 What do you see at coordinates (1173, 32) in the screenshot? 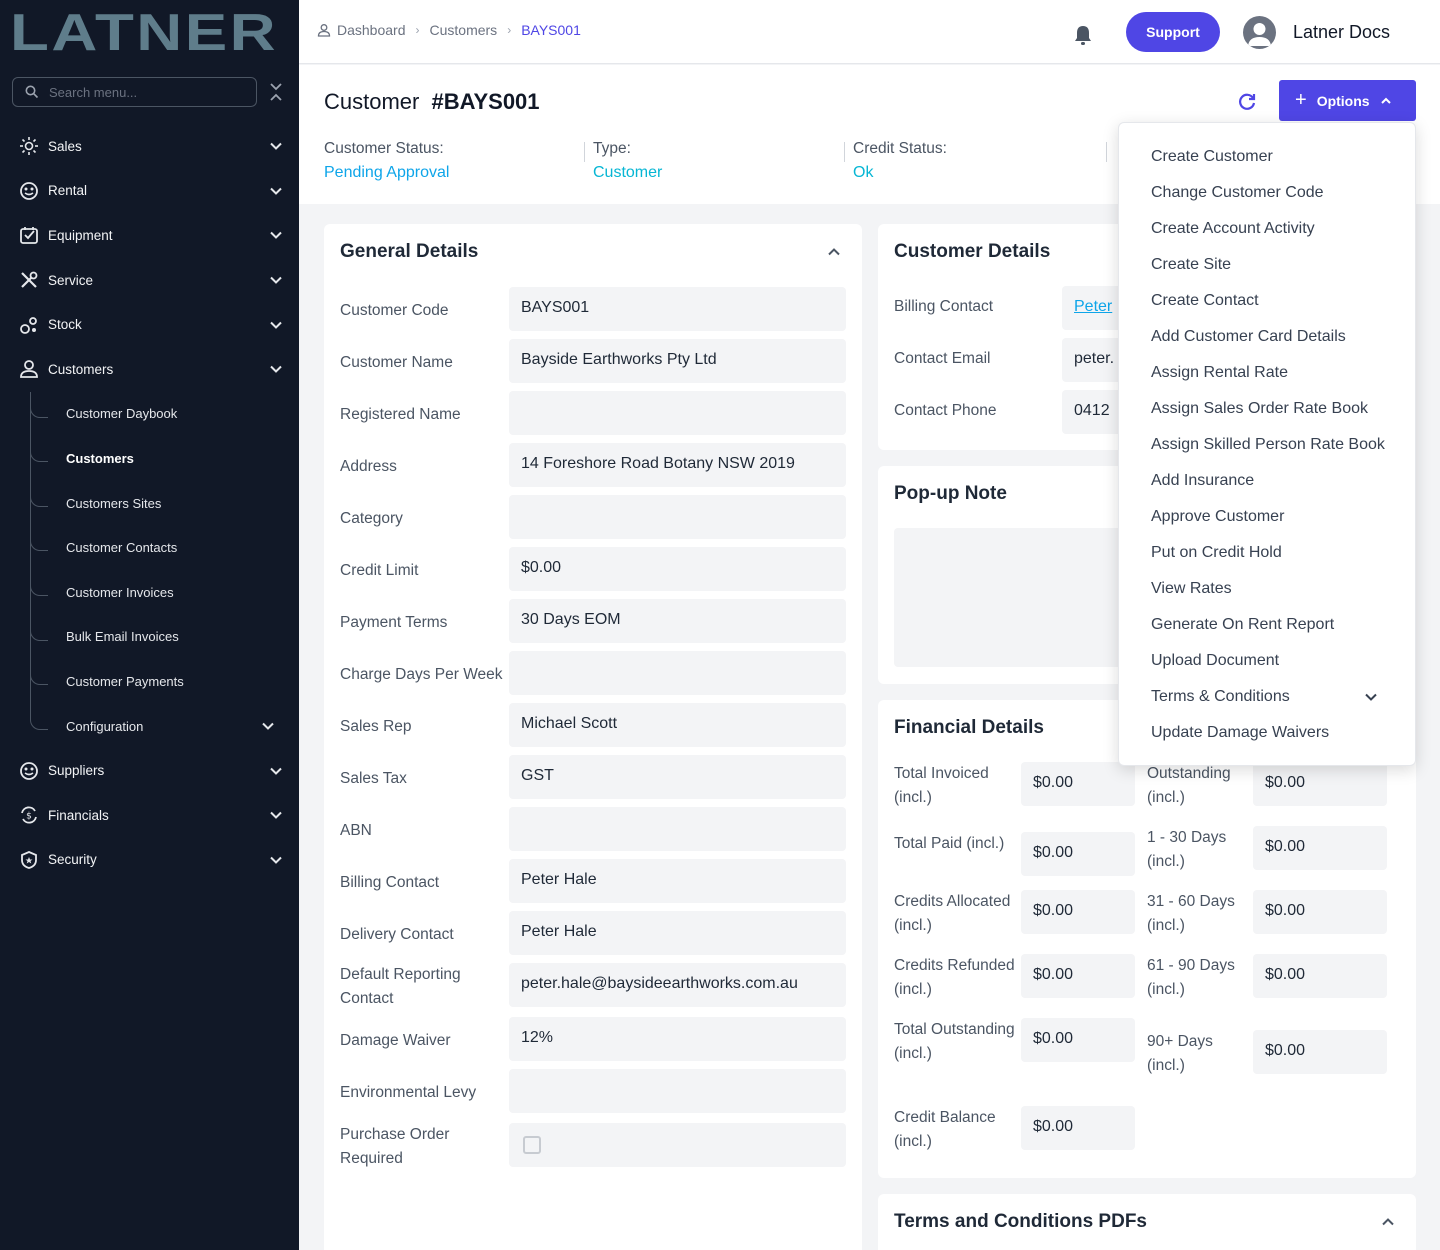
I see `support-button: Support` at bounding box center [1173, 32].